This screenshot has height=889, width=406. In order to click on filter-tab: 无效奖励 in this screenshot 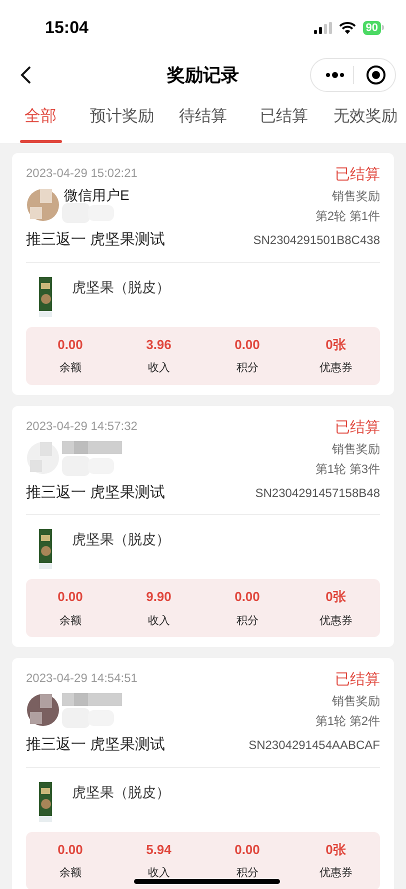, I will do `click(365, 119)`.